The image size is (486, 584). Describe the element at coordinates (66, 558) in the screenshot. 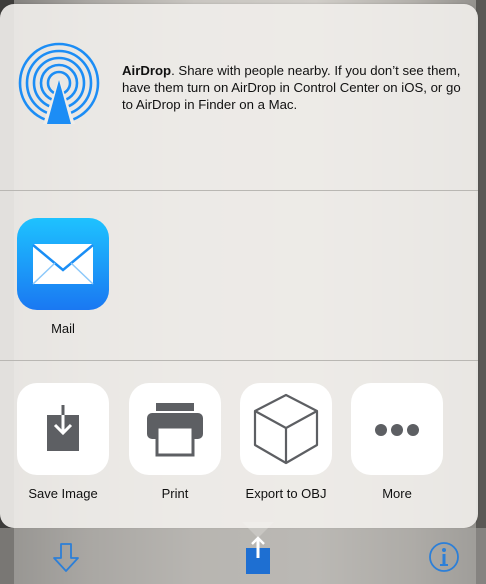

I see `download-arrow-icon` at that location.